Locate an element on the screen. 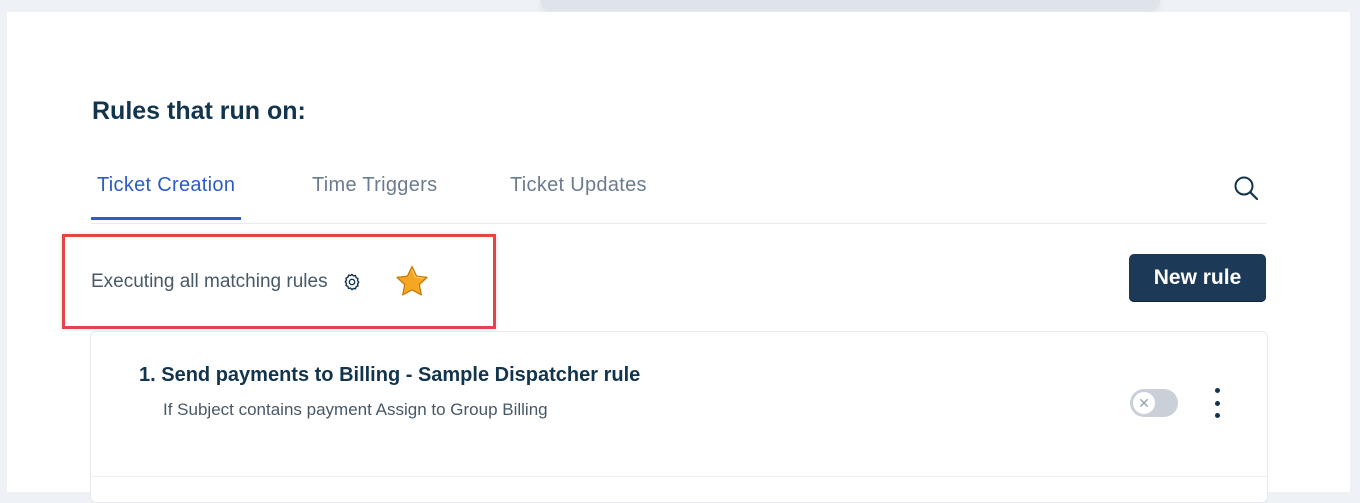 This screenshot has width=1360, height=503. rule-enable-toggle: ✕ is located at coordinates (1154, 403).